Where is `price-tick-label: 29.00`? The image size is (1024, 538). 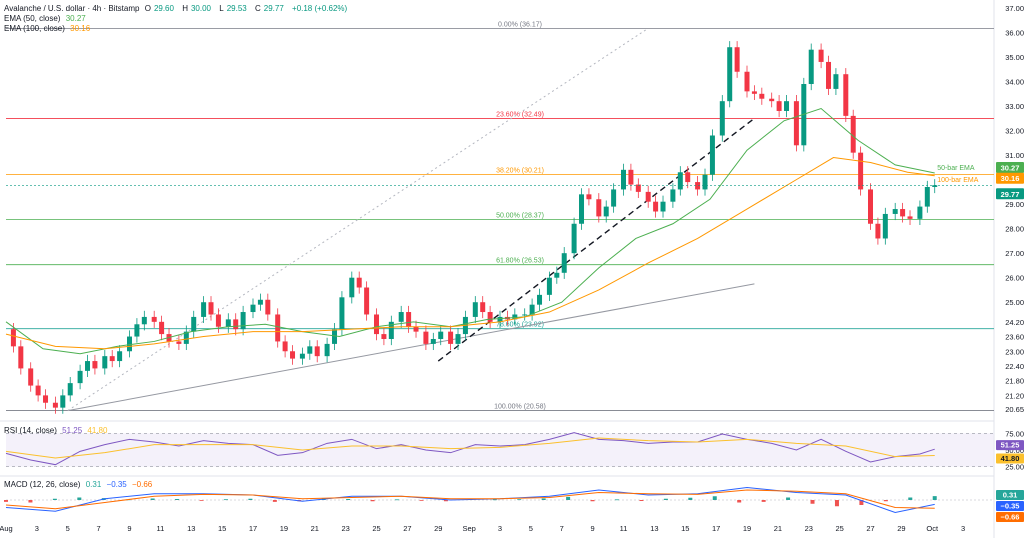
price-tick-label: 29.00 is located at coordinates (1014, 204).